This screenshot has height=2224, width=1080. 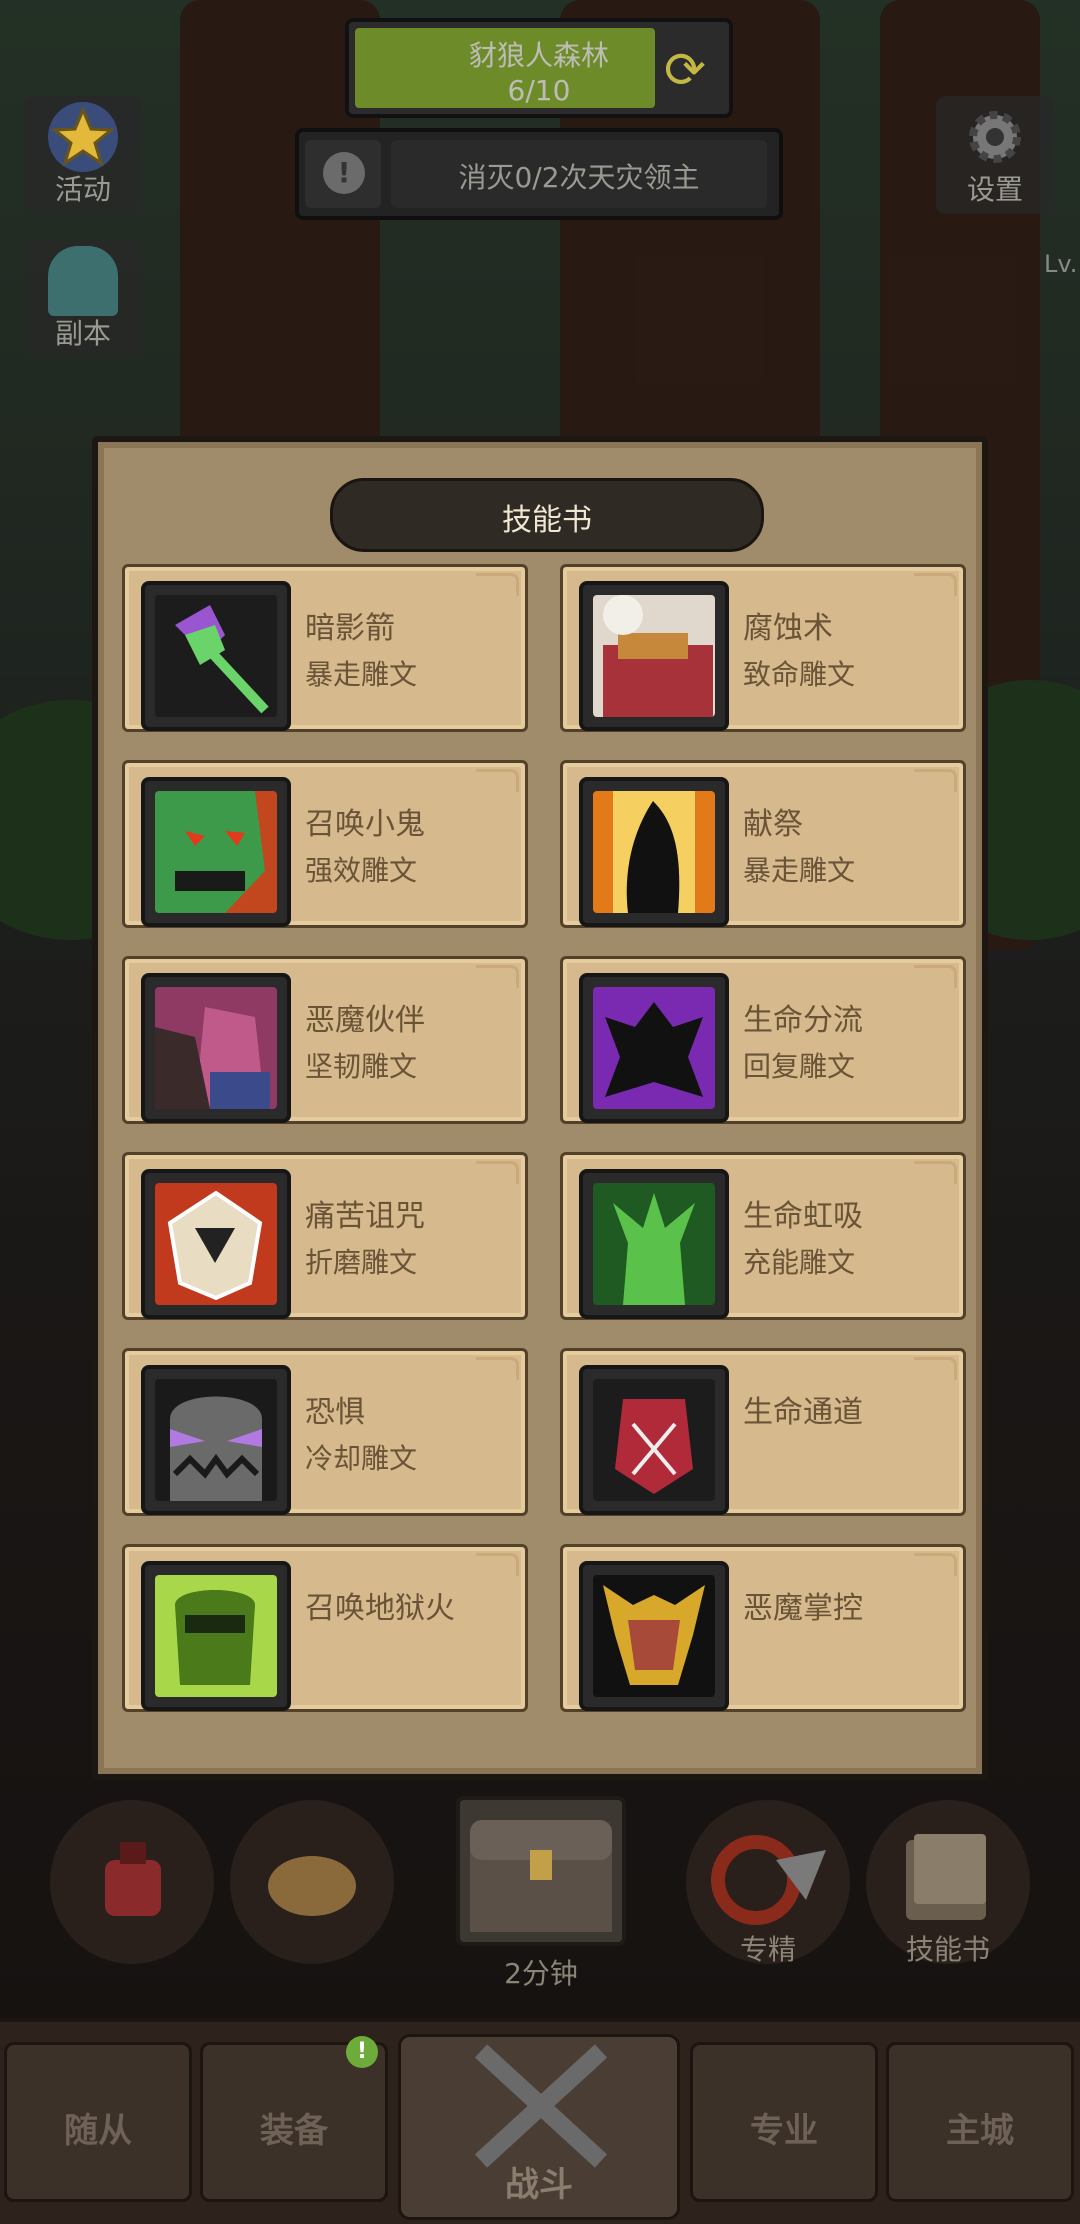 I want to click on dungeon-gate-icon, so click(x=83, y=281).